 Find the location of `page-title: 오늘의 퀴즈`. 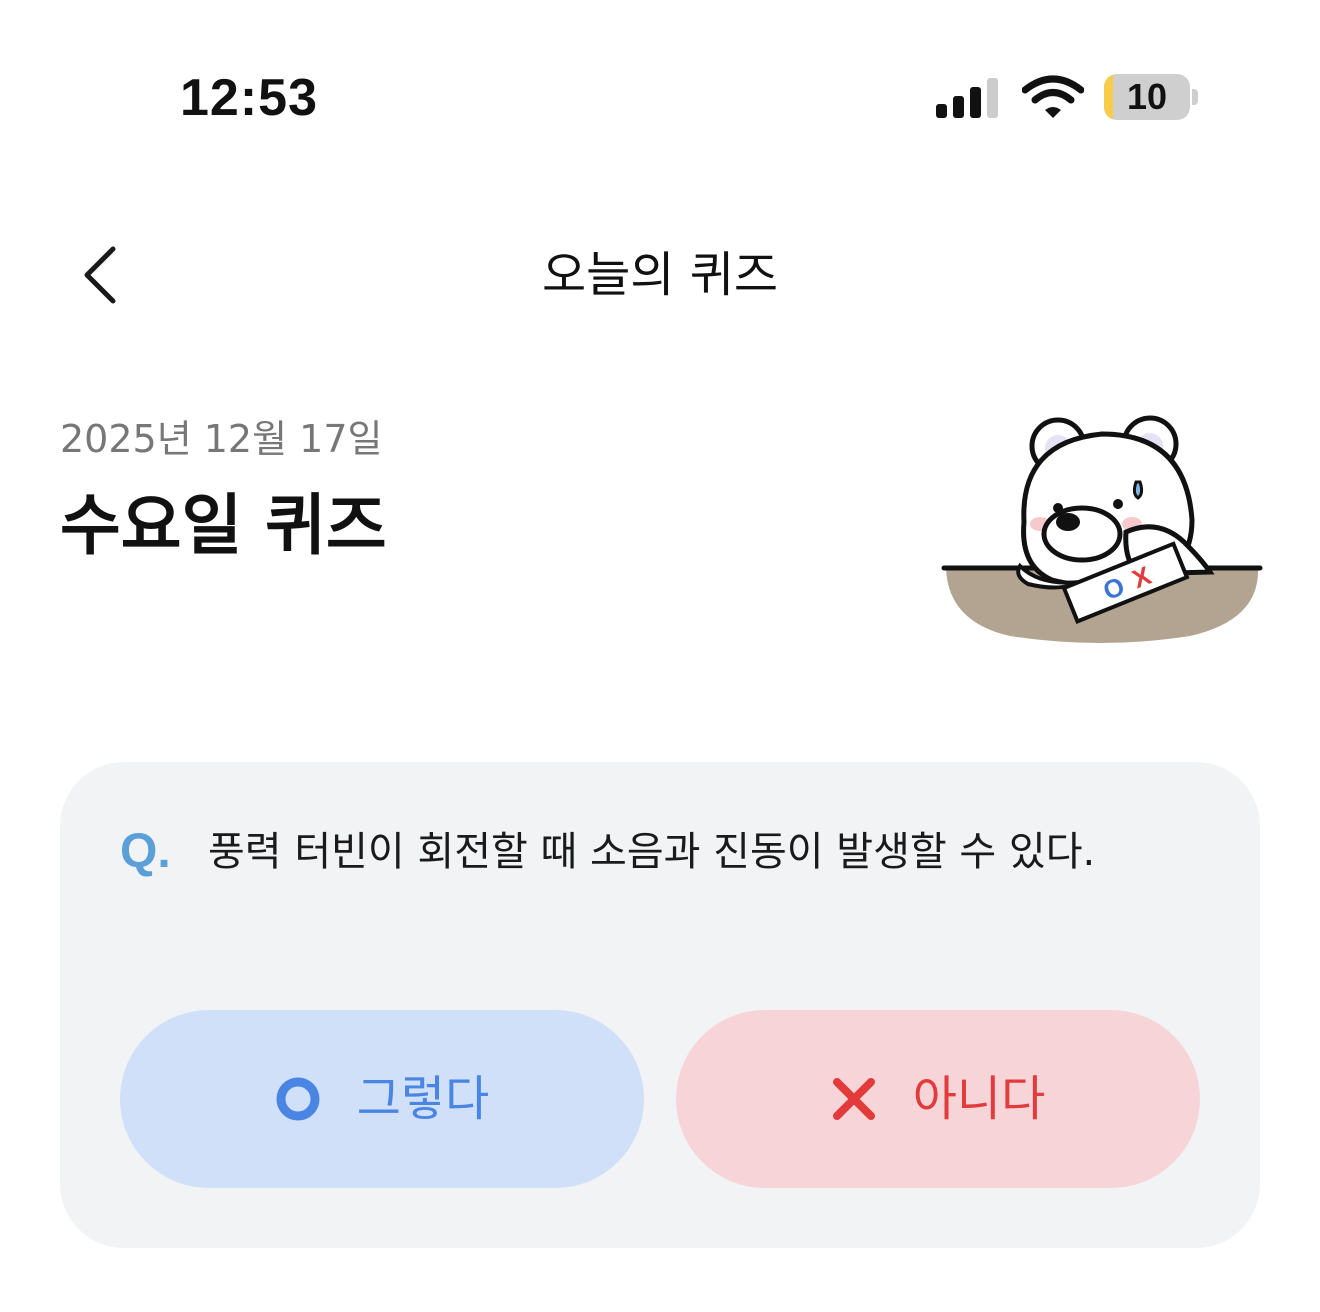

page-title: 오늘의 퀴즈 is located at coordinates (660, 275).